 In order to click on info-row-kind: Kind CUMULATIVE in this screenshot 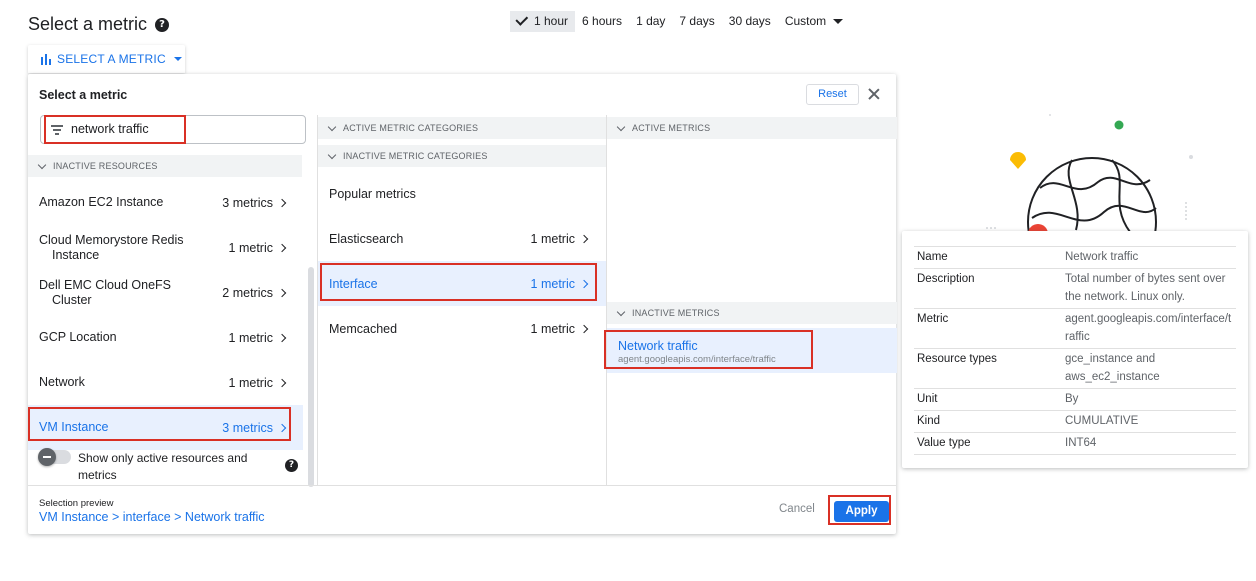, I will do `click(1075, 421)`.